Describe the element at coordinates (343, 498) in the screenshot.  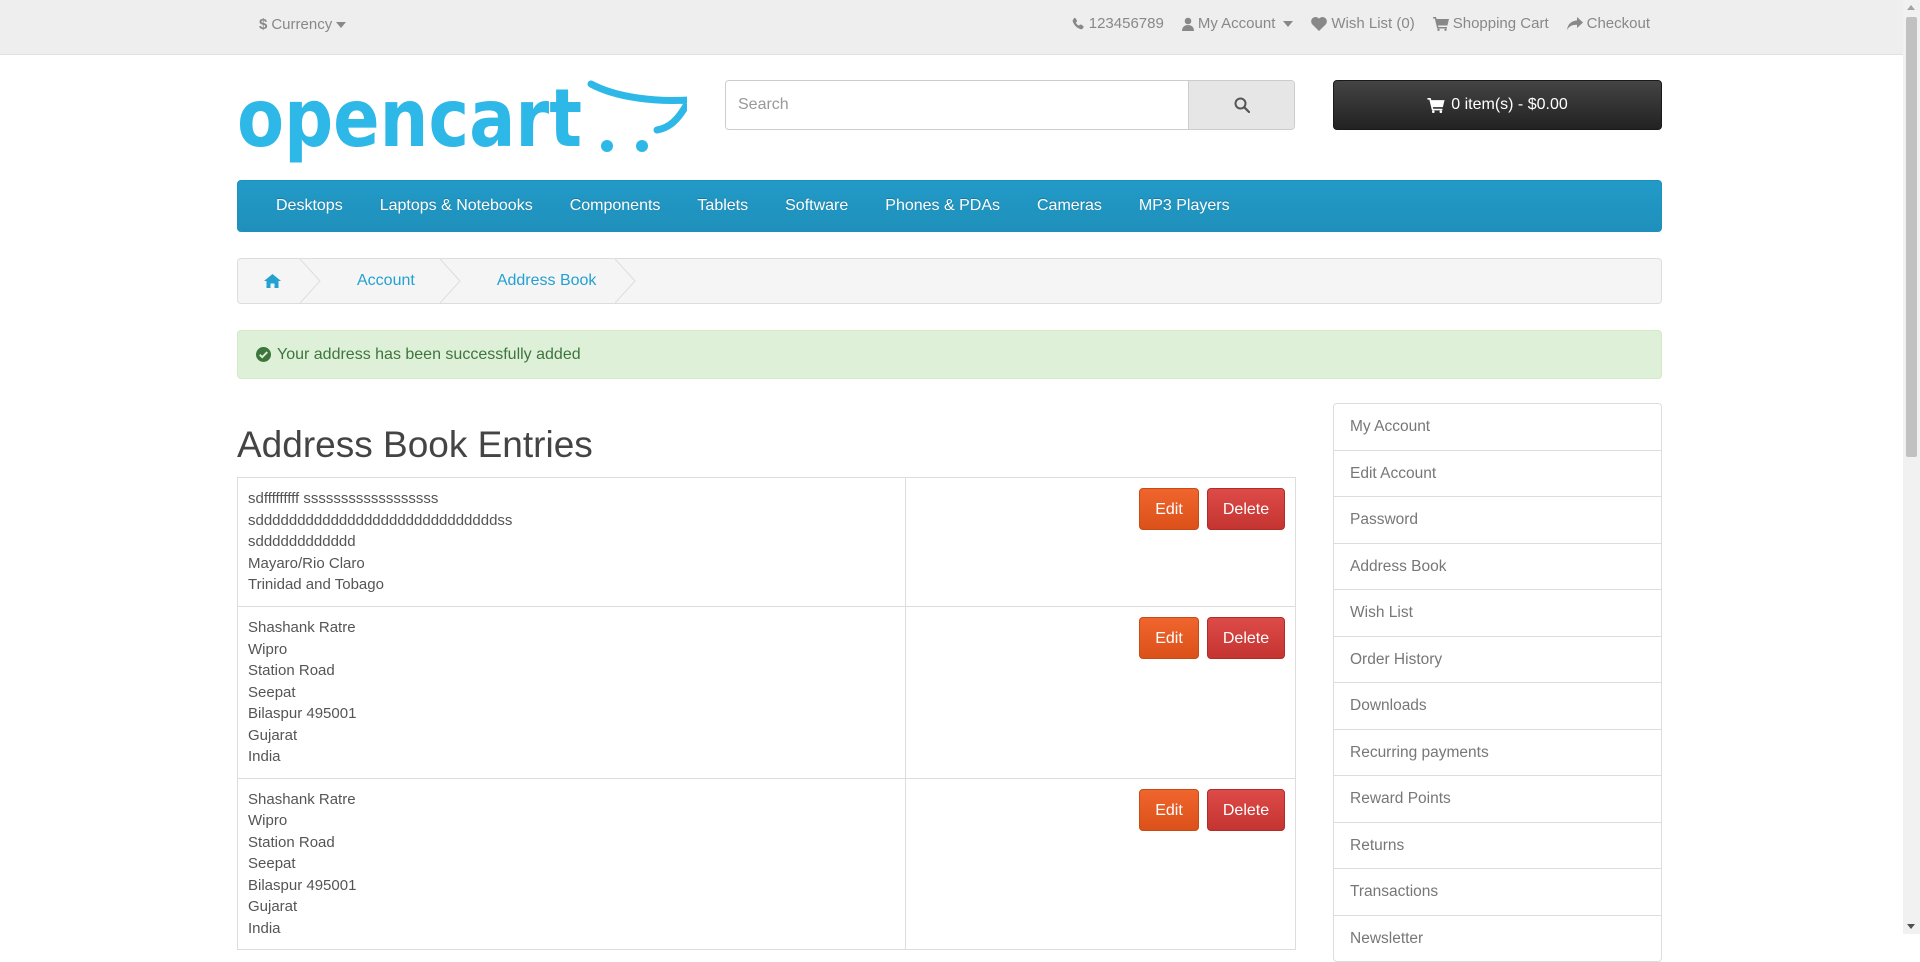
I see `address-line: sdfffffffff ssssssssssssssssss` at that location.